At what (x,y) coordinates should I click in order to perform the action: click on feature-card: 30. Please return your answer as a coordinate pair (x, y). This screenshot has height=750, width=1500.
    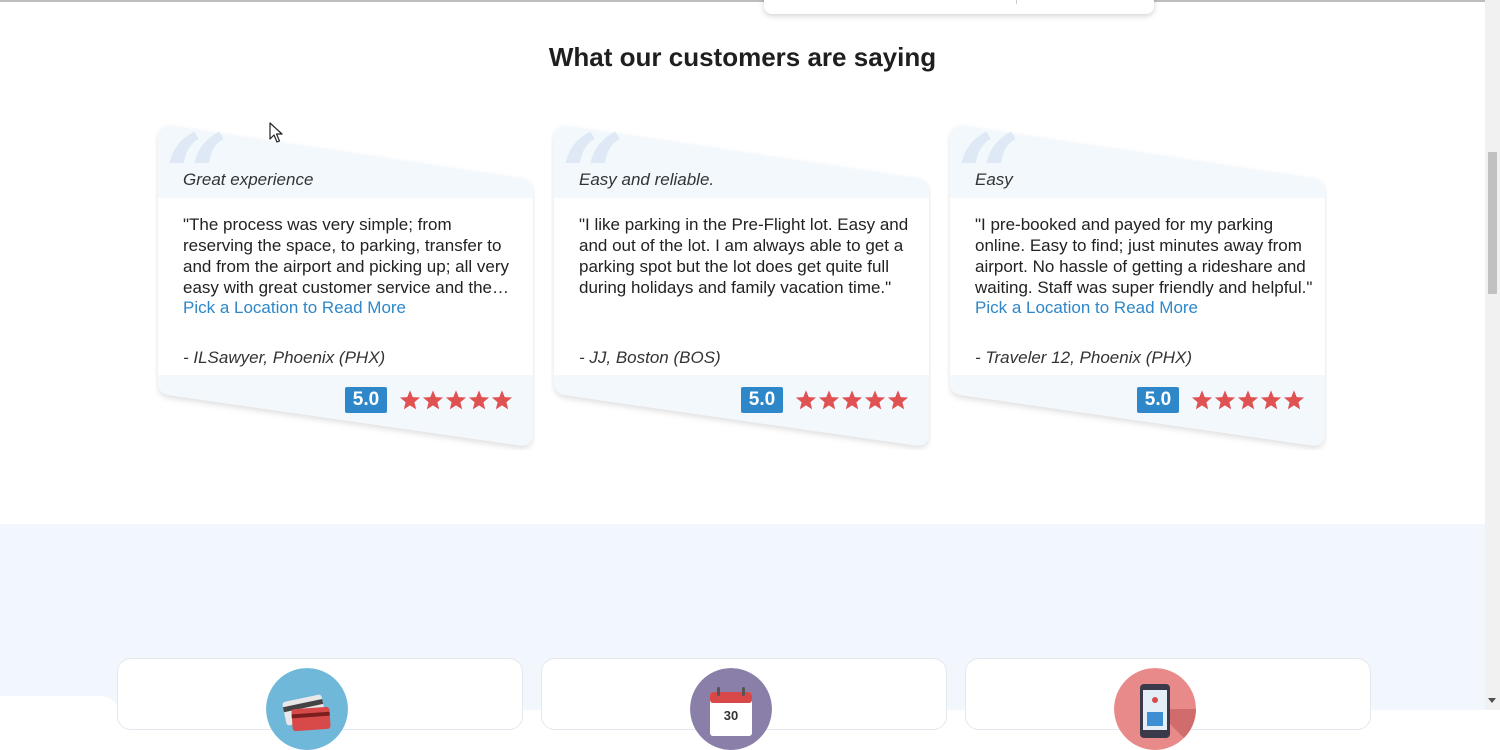
    Looking at the image, I should click on (744, 704).